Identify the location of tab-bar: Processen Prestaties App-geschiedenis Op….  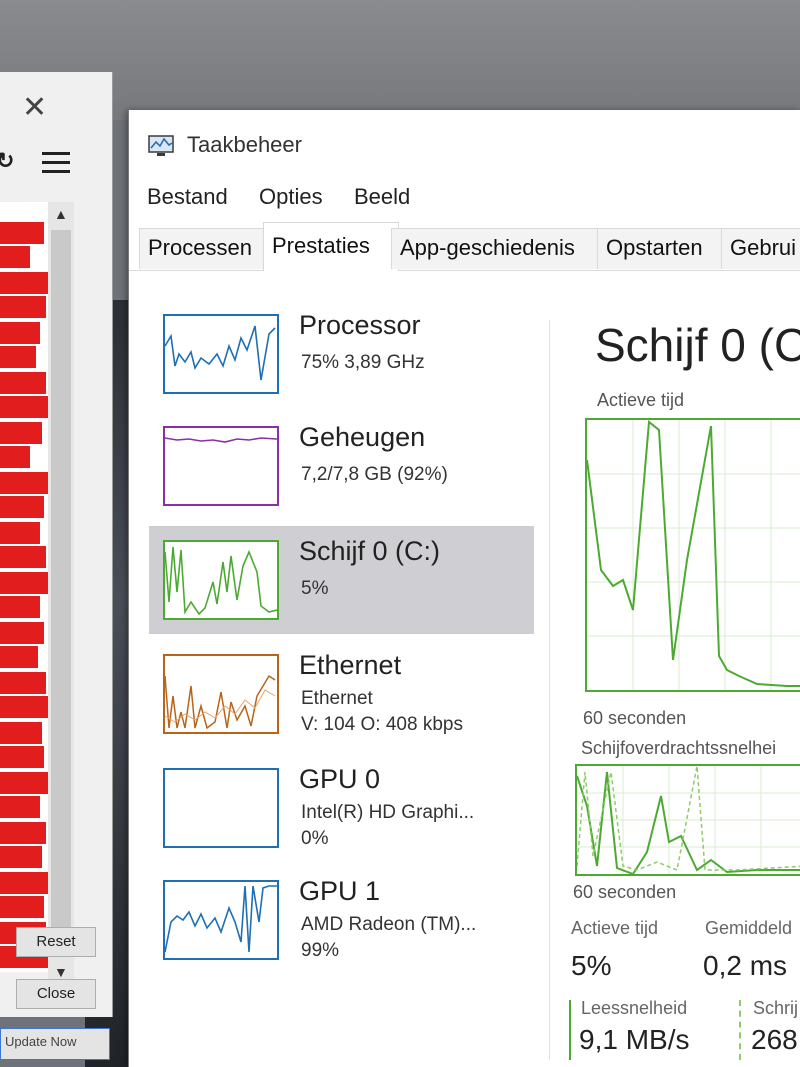
(464, 246).